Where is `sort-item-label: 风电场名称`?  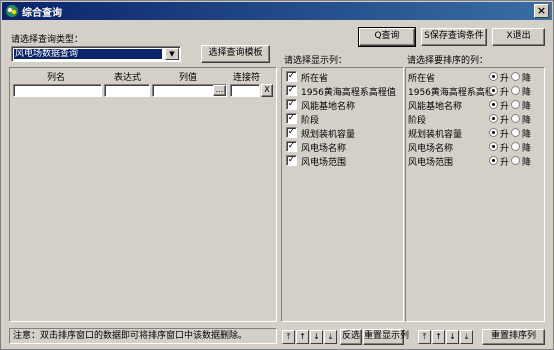 sort-item-label: 风电场名称 is located at coordinates (431, 149).